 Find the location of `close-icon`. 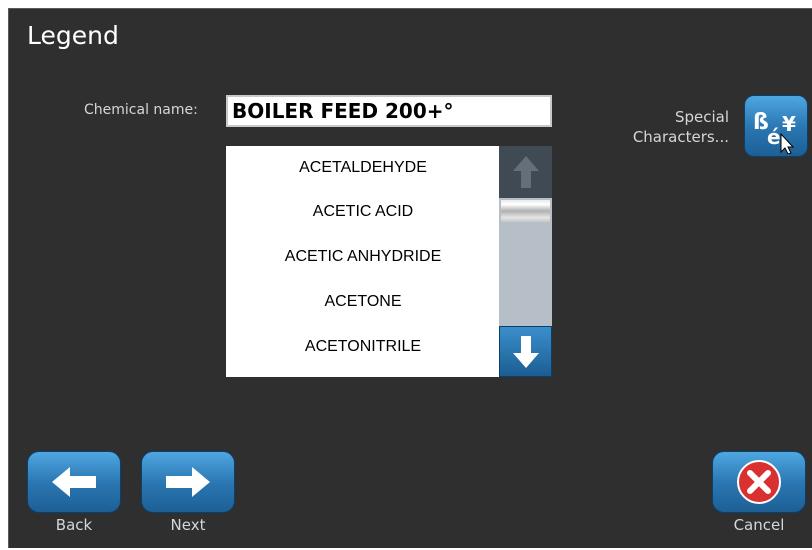

close-icon is located at coordinates (759, 482).